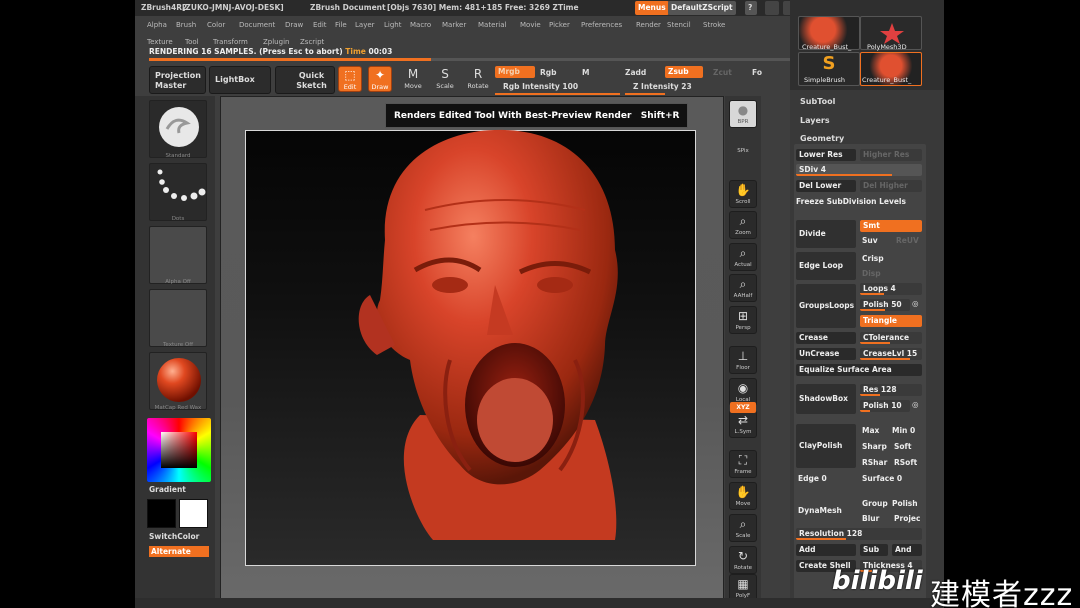  I want to click on menu-layer: Layer, so click(365, 25).